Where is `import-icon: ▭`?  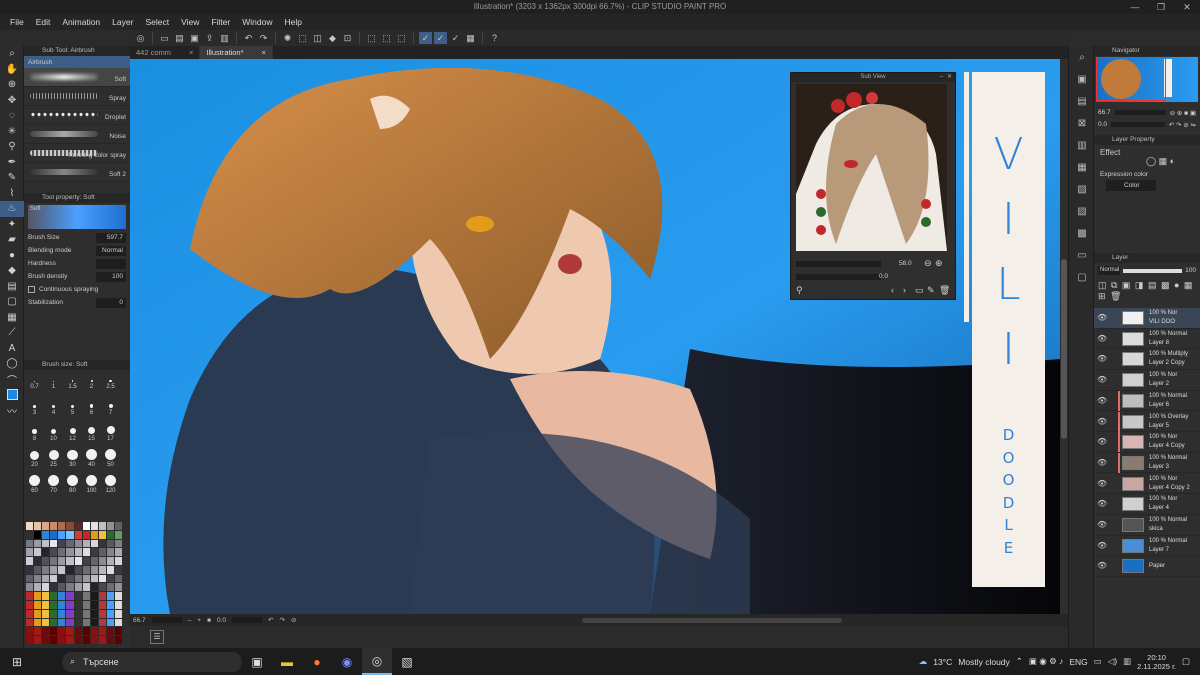 import-icon: ▭ is located at coordinates (919, 290).